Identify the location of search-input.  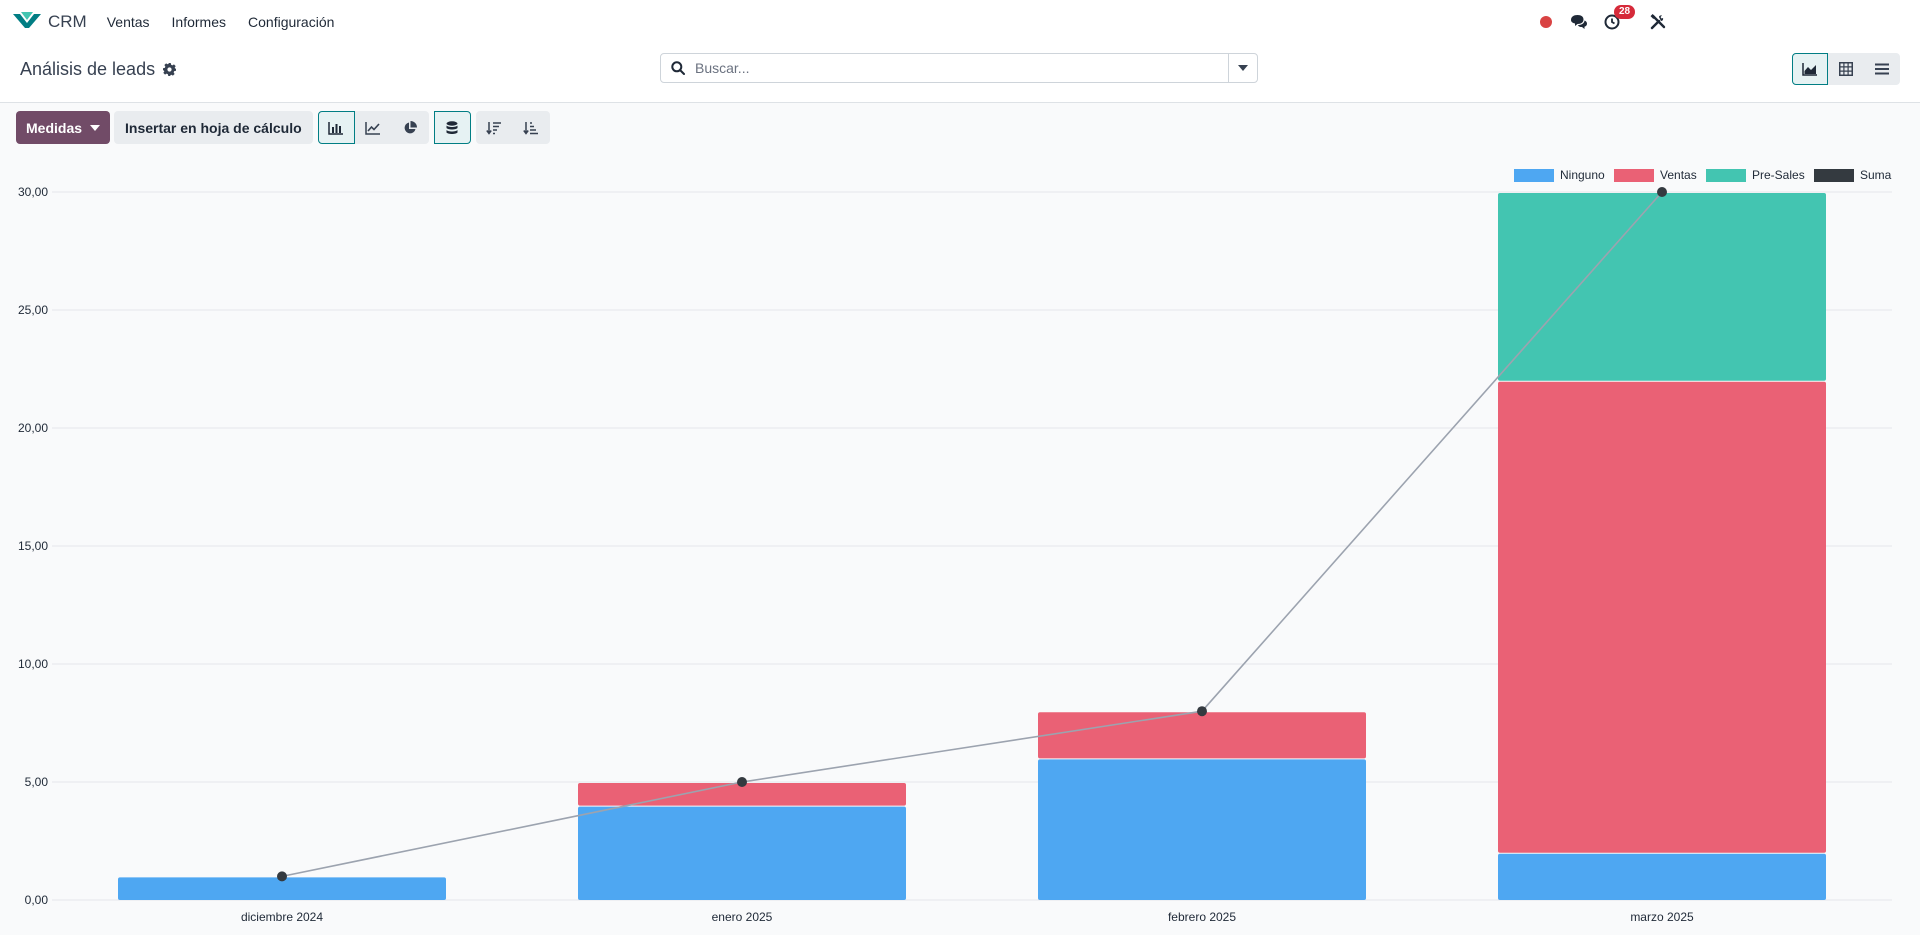
(960, 68).